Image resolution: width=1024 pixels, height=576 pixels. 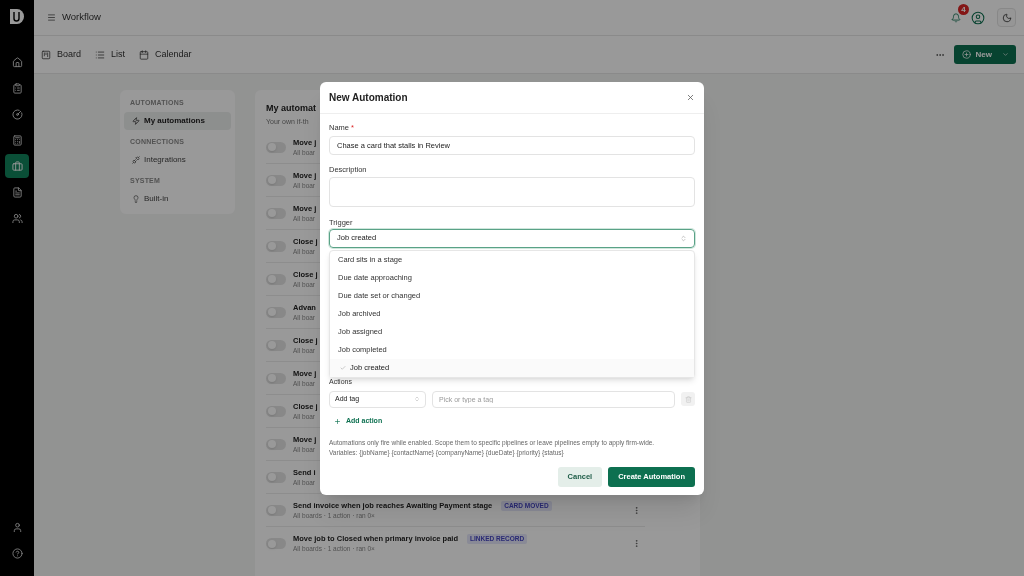 I want to click on theme-toggle-button, so click(x=1006, y=17).